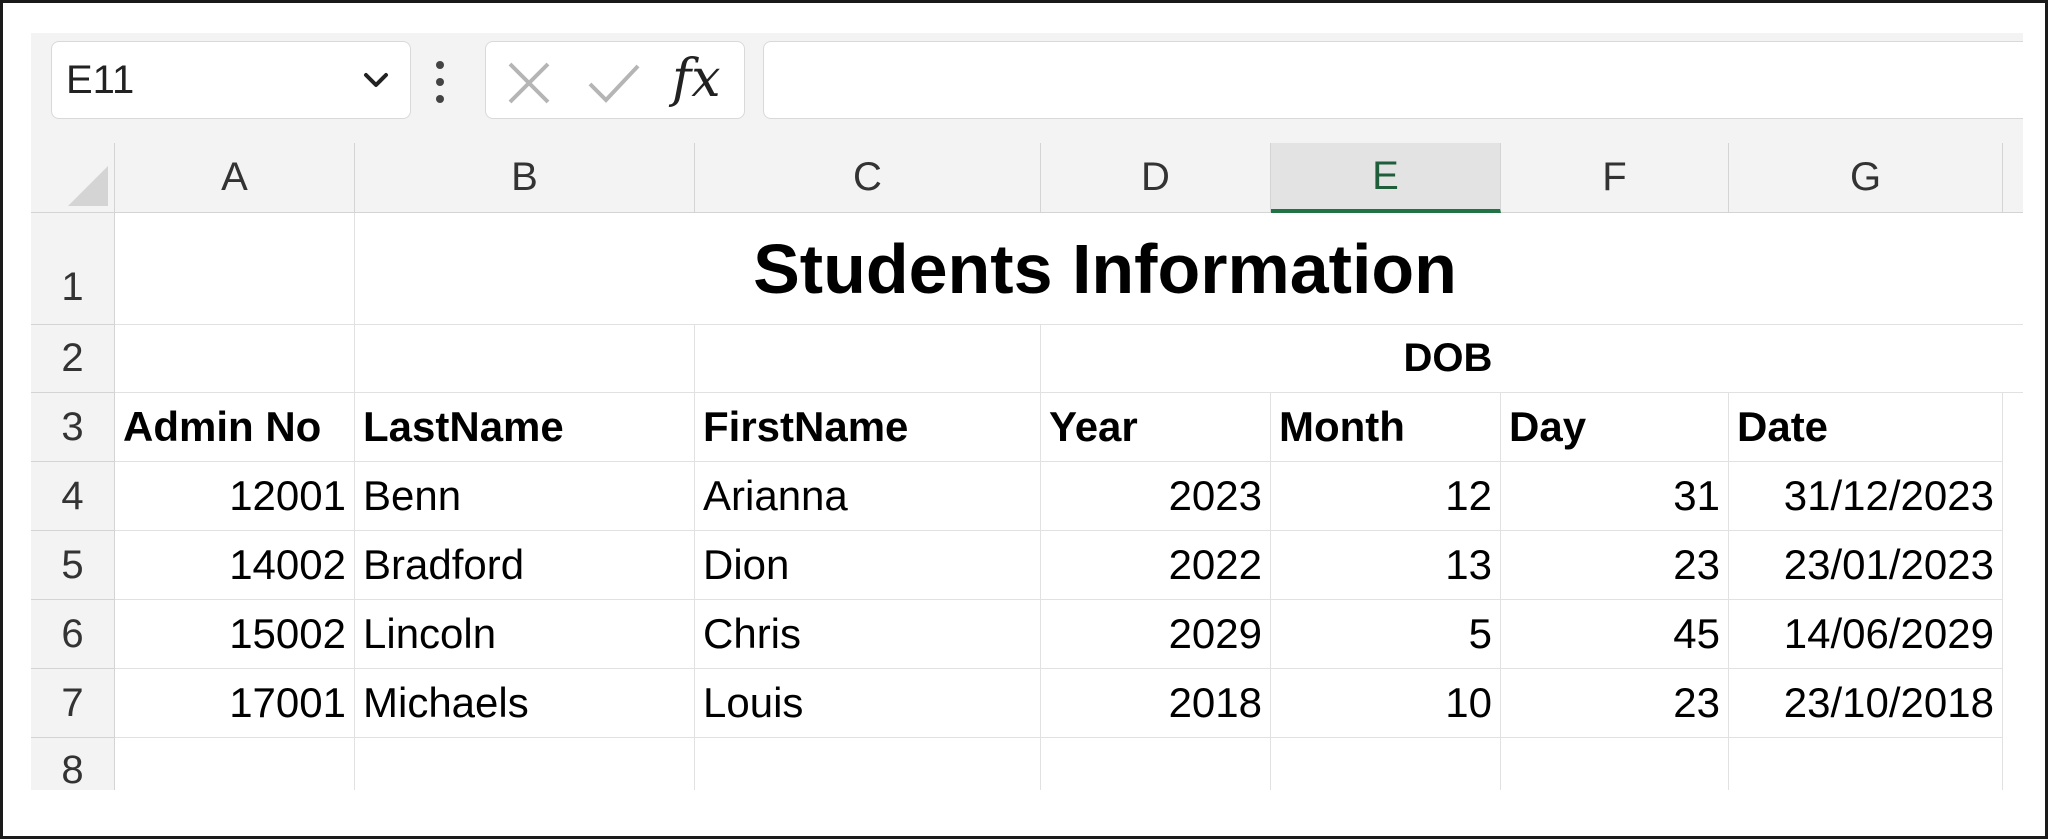 This screenshot has height=839, width=2048. What do you see at coordinates (376, 80) in the screenshot?
I see `chevron-down-icon` at bounding box center [376, 80].